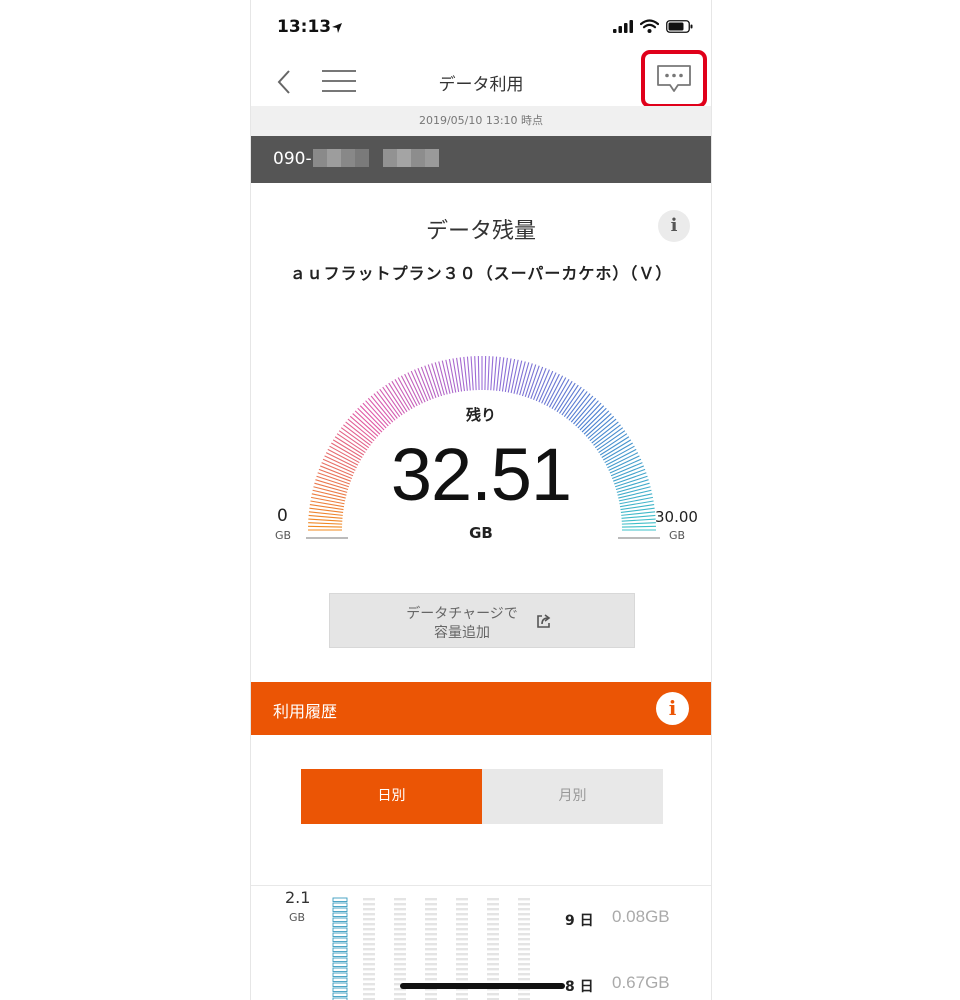  I want to click on history-info-button: i, so click(672, 708).